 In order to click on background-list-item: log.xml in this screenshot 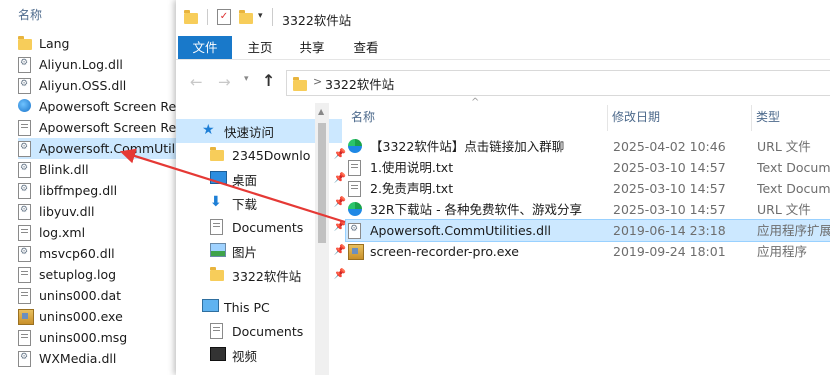, I will do `click(51, 232)`.